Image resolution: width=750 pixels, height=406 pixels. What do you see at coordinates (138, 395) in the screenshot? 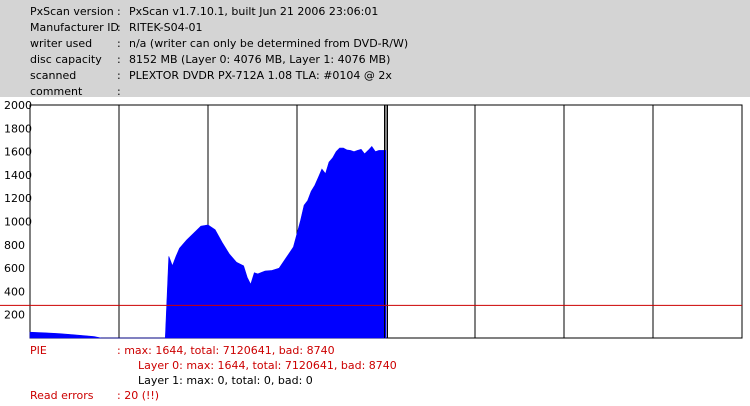
I see `read-errors-value: : 20 (!!)` at bounding box center [138, 395].